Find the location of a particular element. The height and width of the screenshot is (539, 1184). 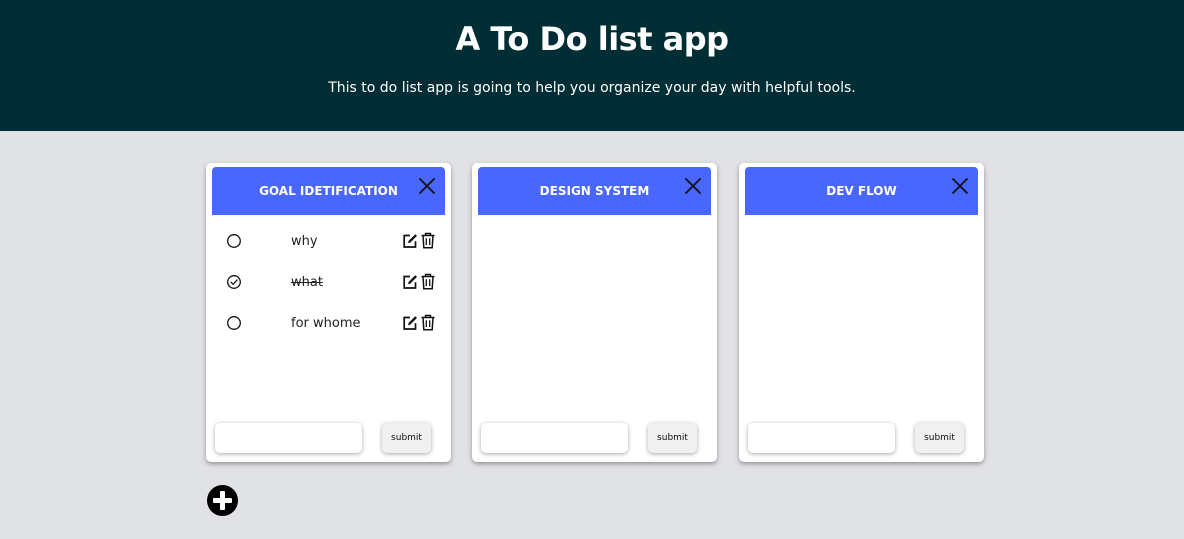

list-title: DEV FLOW is located at coordinates (861, 191).